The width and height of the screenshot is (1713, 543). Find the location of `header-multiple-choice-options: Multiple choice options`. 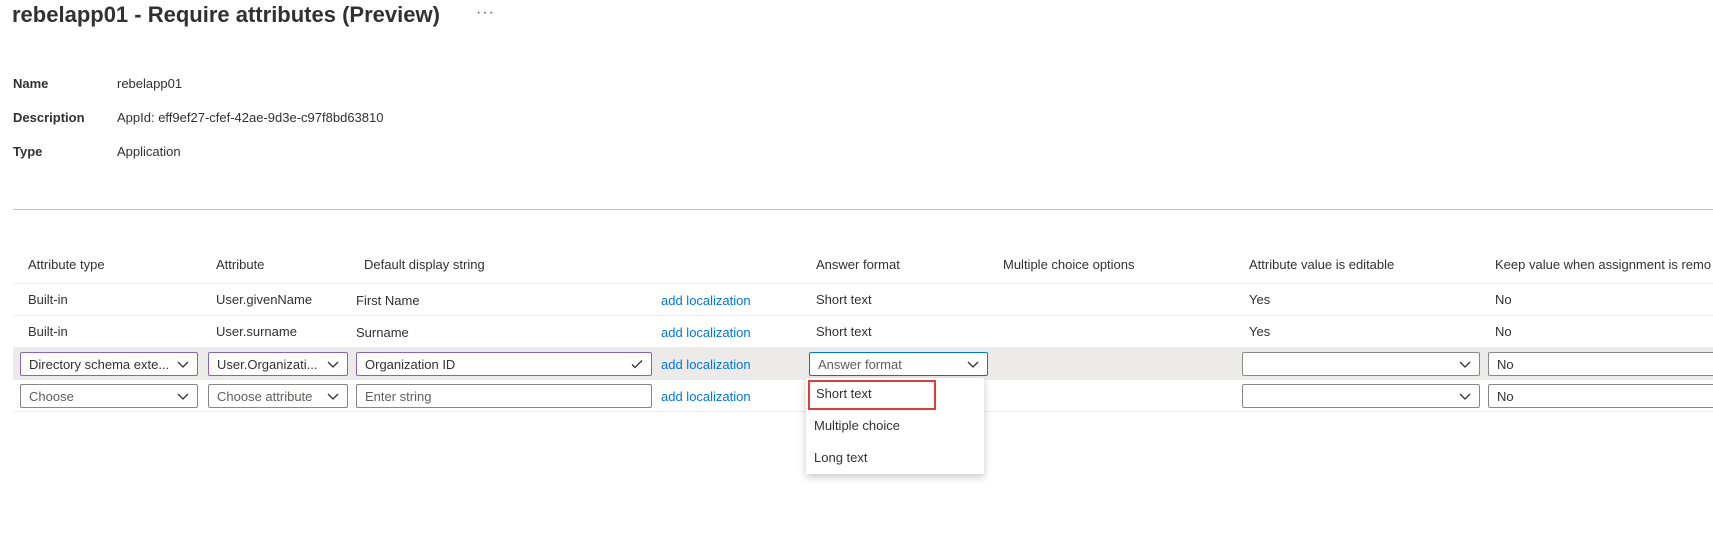

header-multiple-choice-options: Multiple choice options is located at coordinates (1069, 264).